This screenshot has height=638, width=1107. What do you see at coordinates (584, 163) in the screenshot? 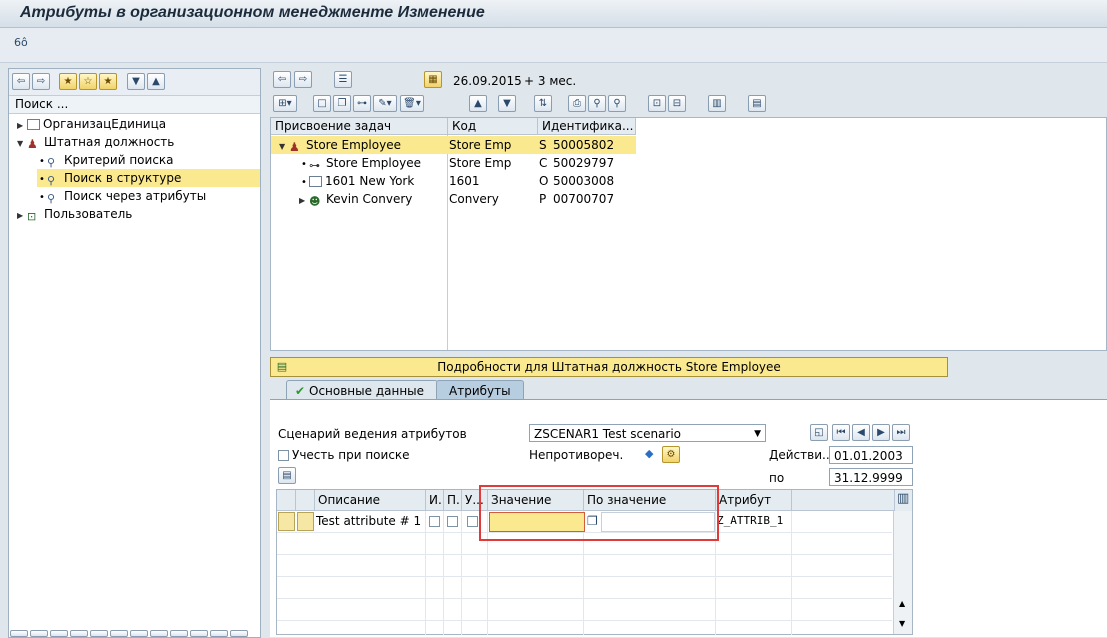
I see `row-id: 50029797` at bounding box center [584, 163].